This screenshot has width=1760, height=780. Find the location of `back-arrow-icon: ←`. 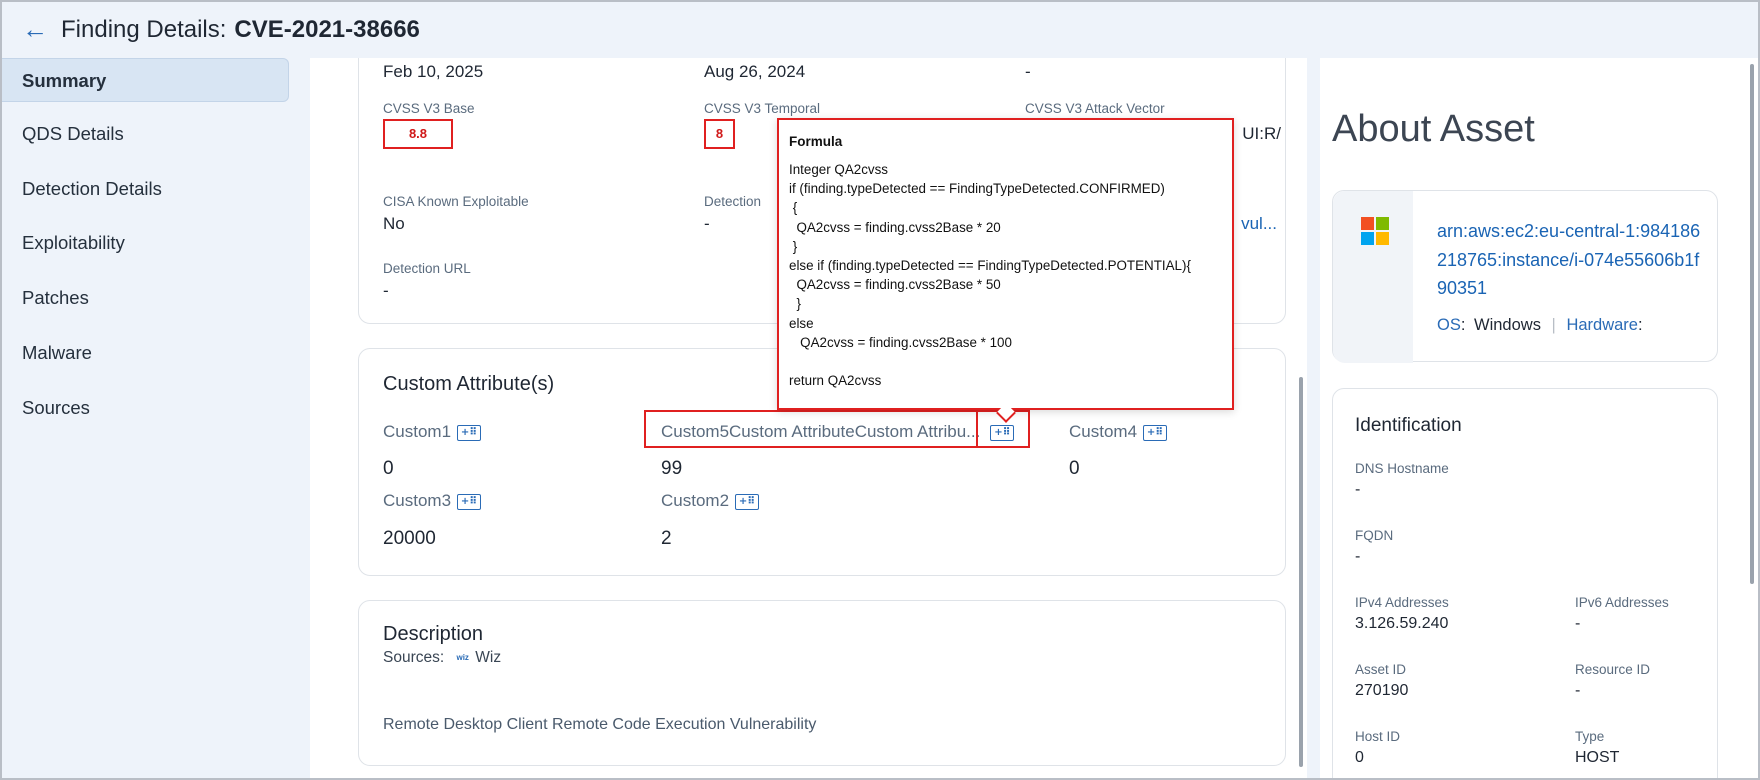

back-arrow-icon: ← is located at coordinates (36, 29).